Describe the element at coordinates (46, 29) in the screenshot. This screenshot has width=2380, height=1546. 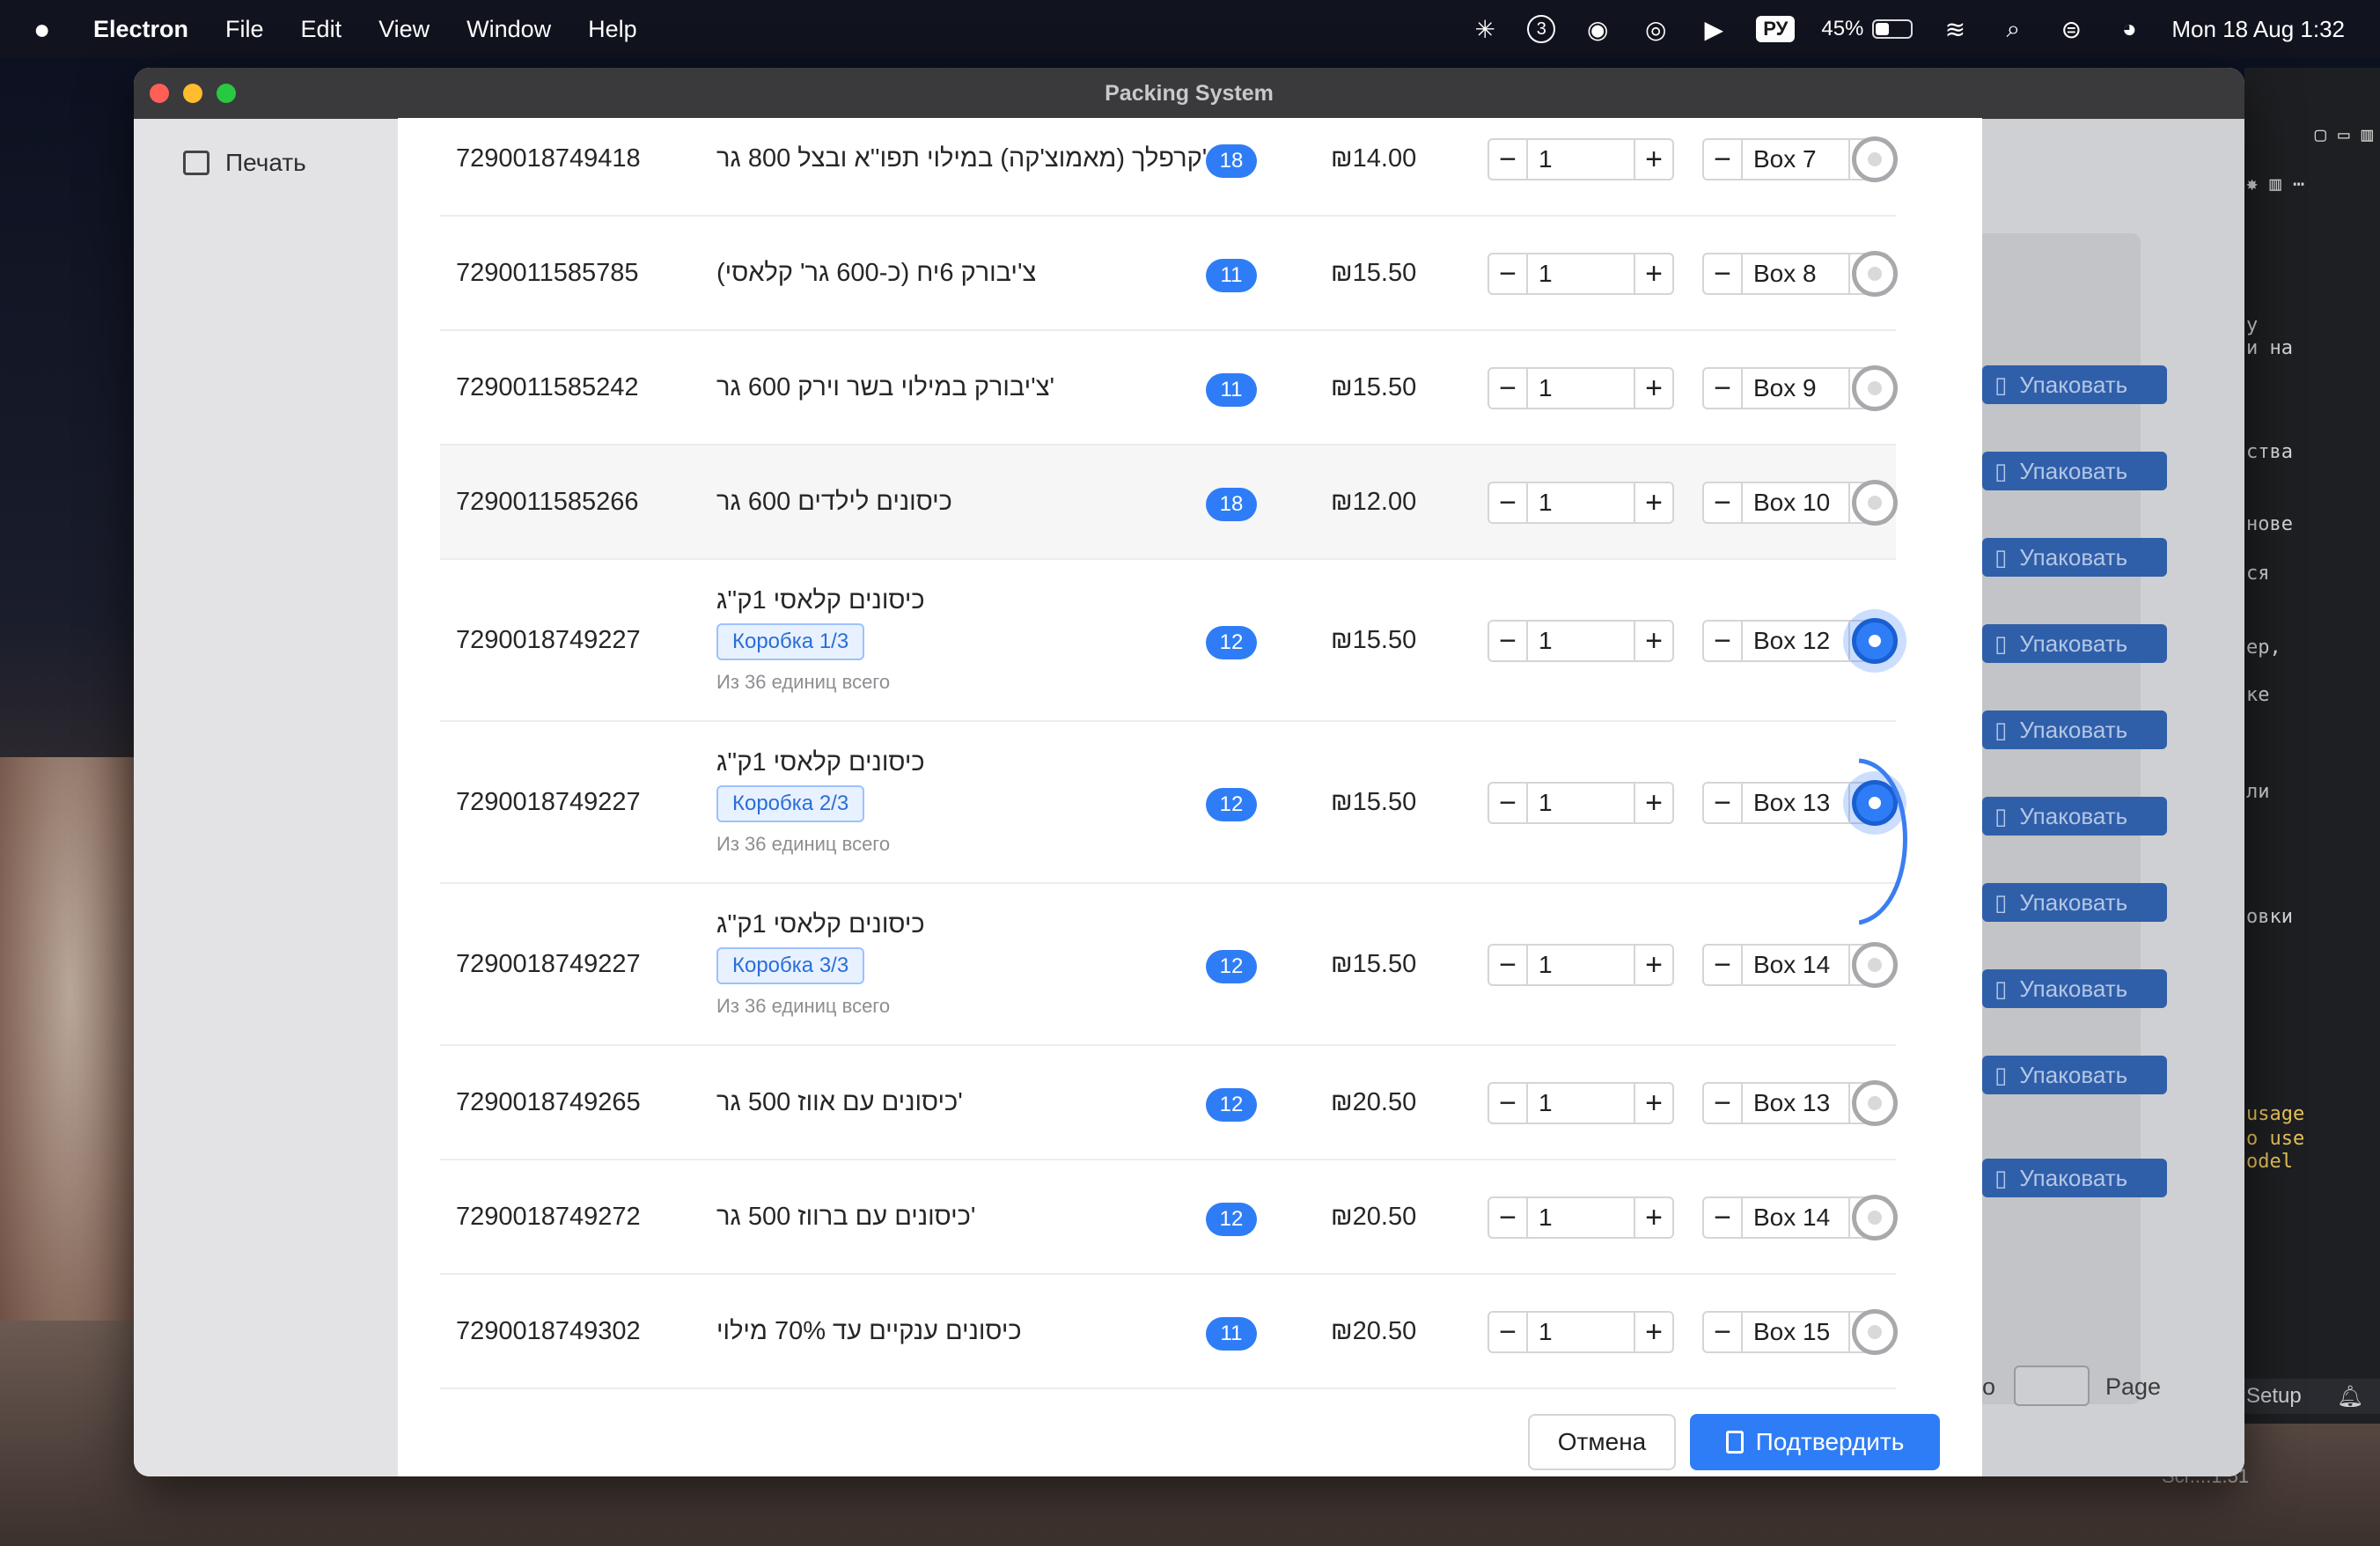
I see `apple-menu-icon: ●` at that location.